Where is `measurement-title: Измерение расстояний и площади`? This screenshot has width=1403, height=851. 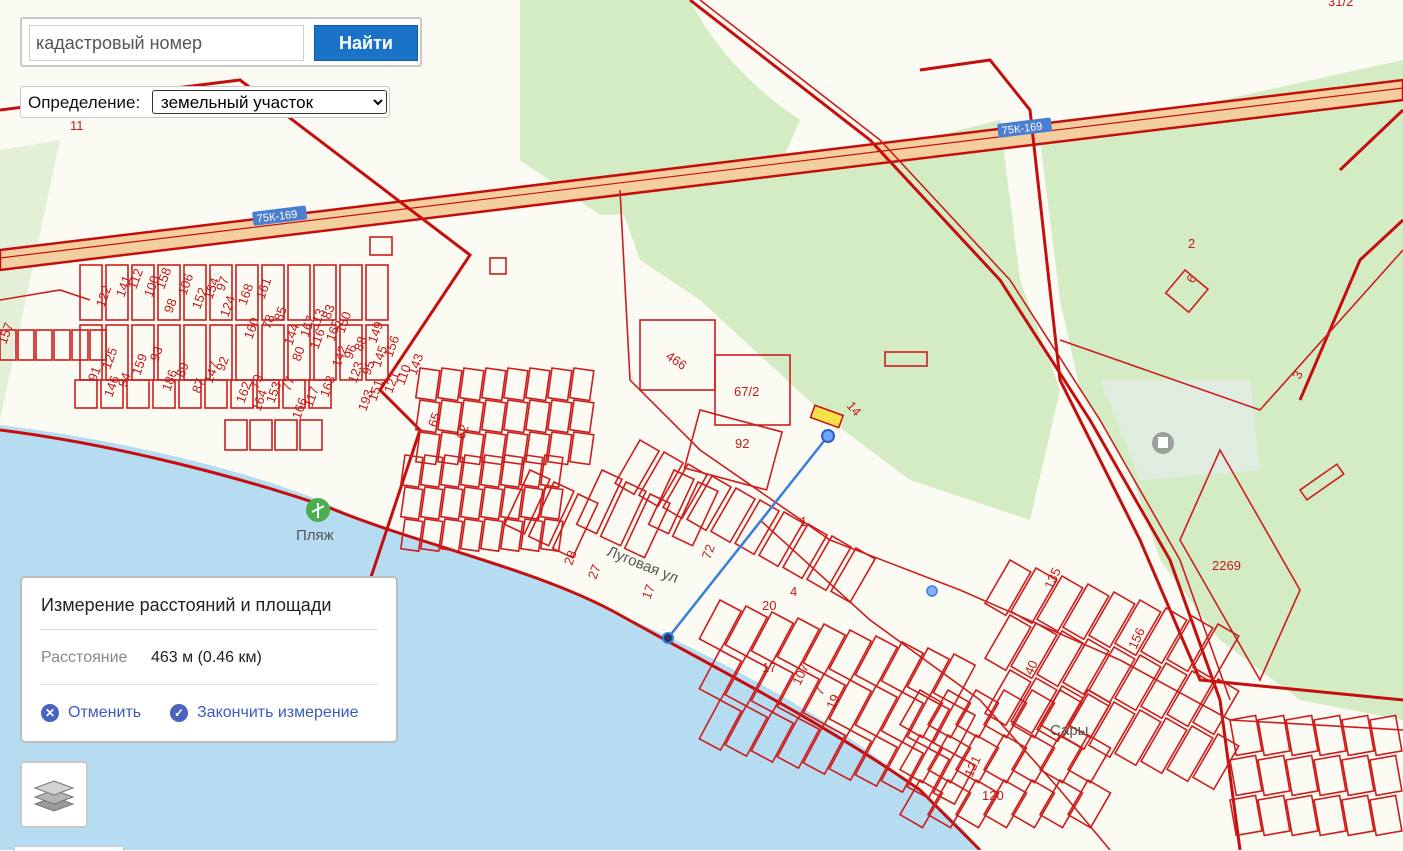 measurement-title: Измерение расстояний и площади is located at coordinates (186, 605).